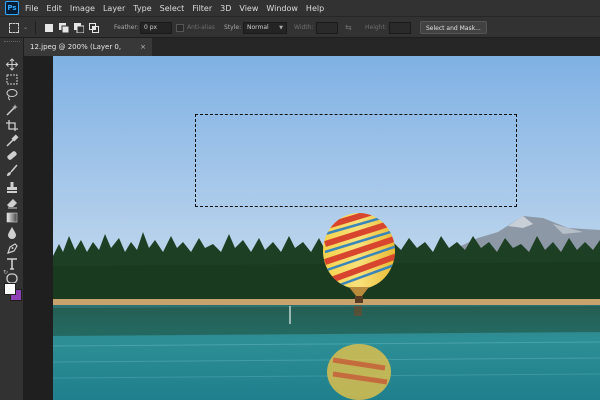 The image size is (600, 400). Describe the element at coordinates (12, 108) in the screenshot. I see `magic-wand-icon` at that location.